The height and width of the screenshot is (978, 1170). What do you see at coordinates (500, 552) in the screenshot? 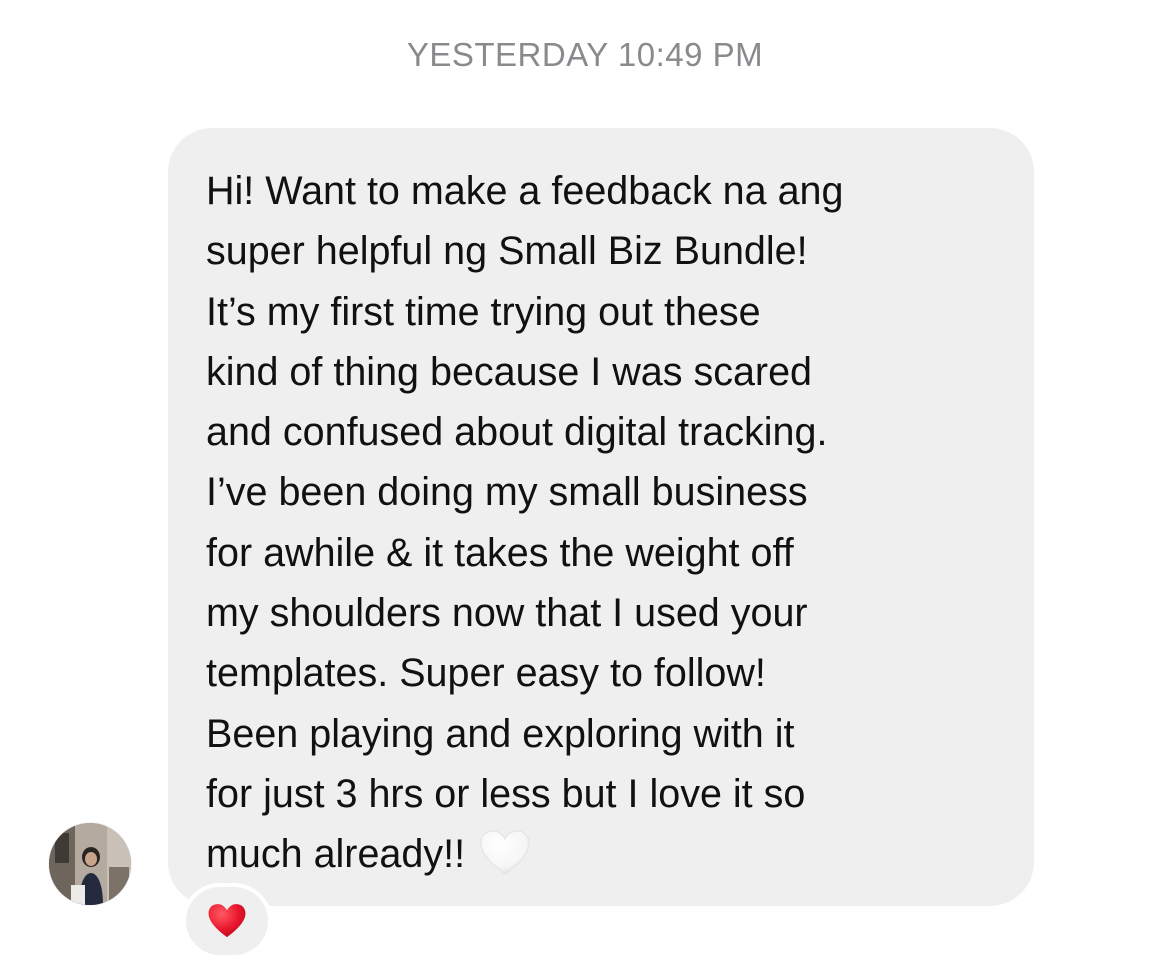
I see `message-line: for awhile & it takes the weight off` at bounding box center [500, 552].